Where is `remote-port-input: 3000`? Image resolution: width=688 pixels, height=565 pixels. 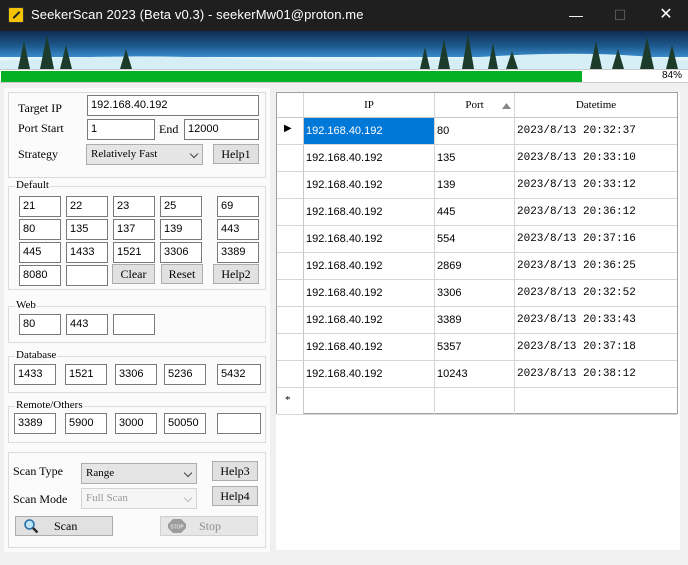 remote-port-input: 3000 is located at coordinates (136, 423).